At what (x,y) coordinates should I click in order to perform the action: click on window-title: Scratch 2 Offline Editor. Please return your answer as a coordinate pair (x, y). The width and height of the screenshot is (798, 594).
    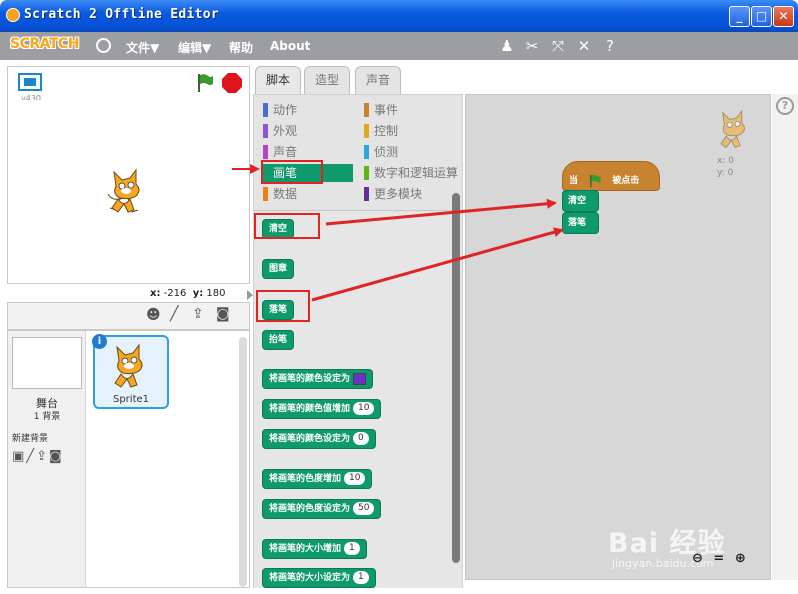
    Looking at the image, I should click on (122, 14).